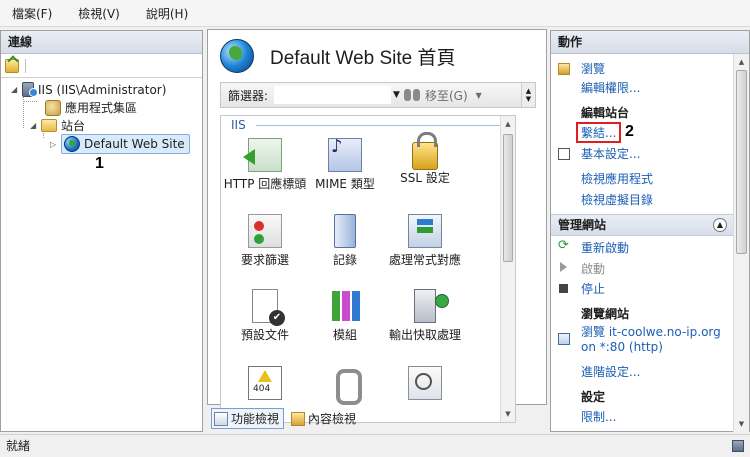 This screenshot has height=457, width=750. Describe the element at coordinates (12, 65) in the screenshot. I see `connect-icon` at that location.